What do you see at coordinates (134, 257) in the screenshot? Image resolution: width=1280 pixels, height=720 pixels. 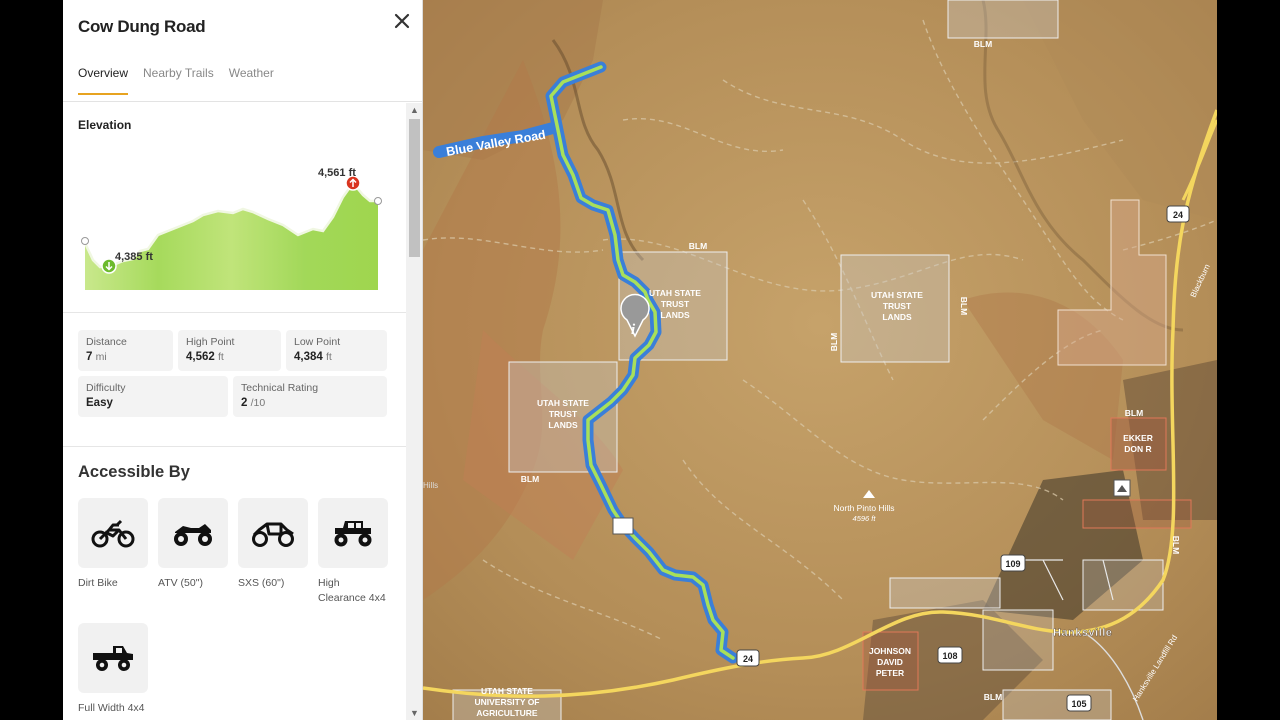 I see `low-elevation-label: 4,385 ft` at bounding box center [134, 257].